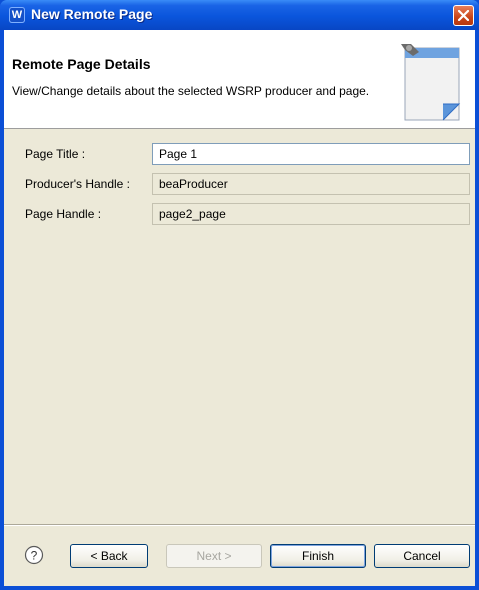 This screenshot has height=590, width=479. I want to click on page-title-row: Page Title : Page 1, so click(239, 154).